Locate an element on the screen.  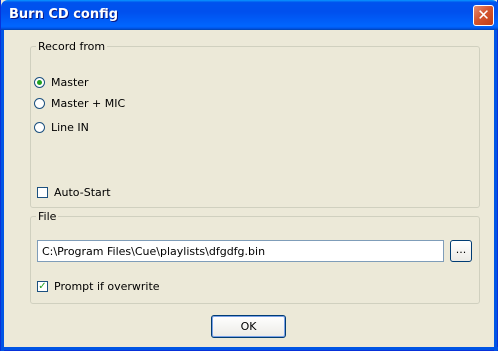
radio-line-in: Line IN is located at coordinates (61, 127).